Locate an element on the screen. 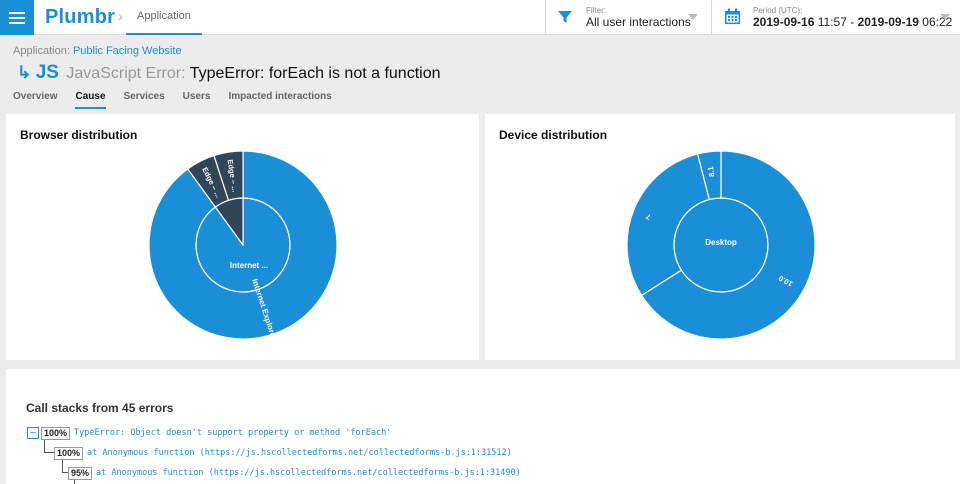 Image resolution: width=960 pixels, height=484 pixels. js-badge: JS is located at coordinates (47, 72).